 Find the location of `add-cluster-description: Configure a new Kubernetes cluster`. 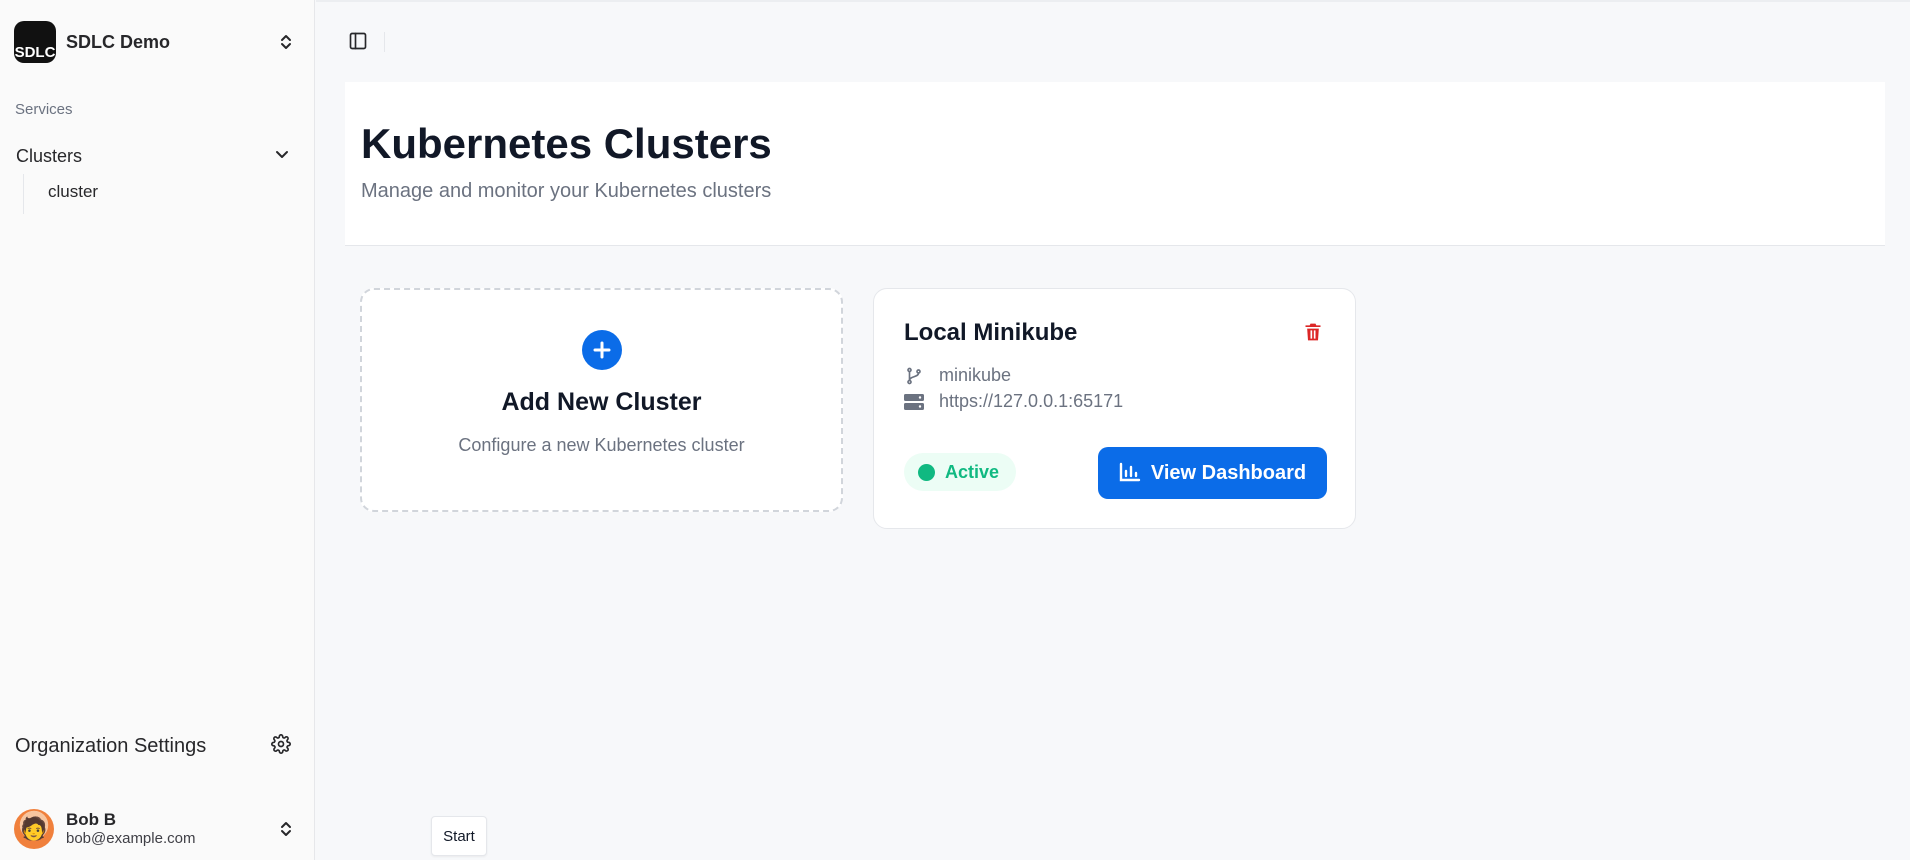

add-cluster-description: Configure a new Kubernetes cluster is located at coordinates (601, 445).